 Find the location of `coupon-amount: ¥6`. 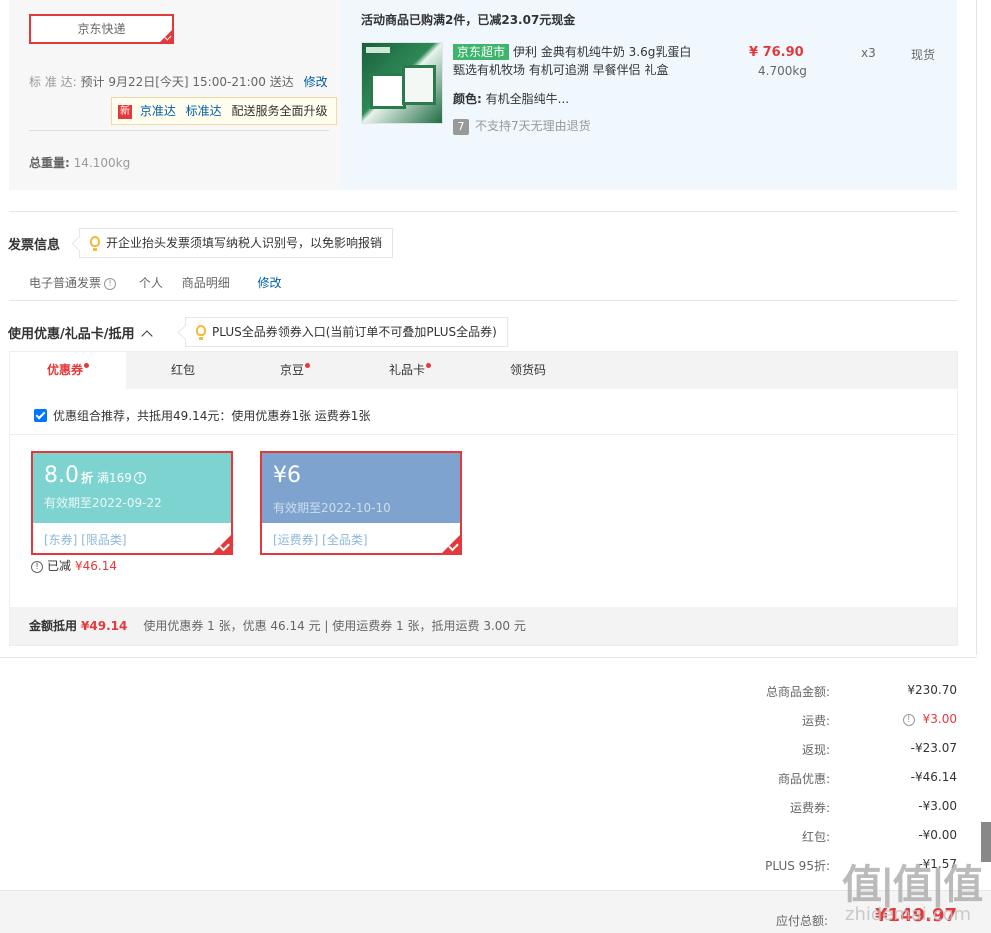

coupon-amount: ¥6 is located at coordinates (287, 475).